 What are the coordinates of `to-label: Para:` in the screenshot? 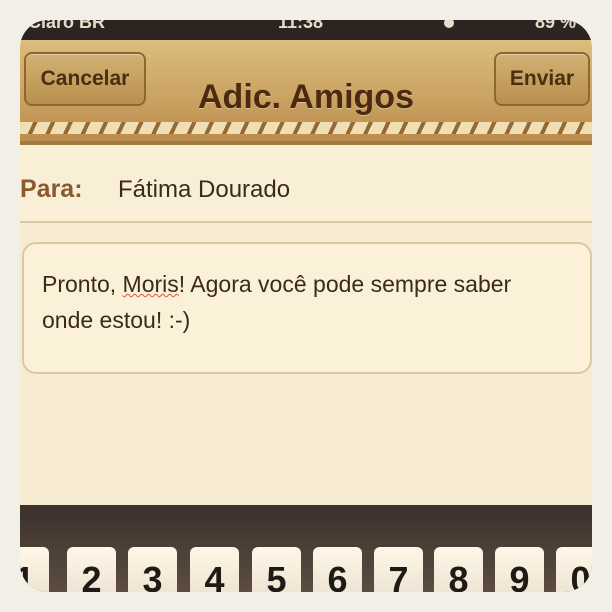 It's located at (51, 189).